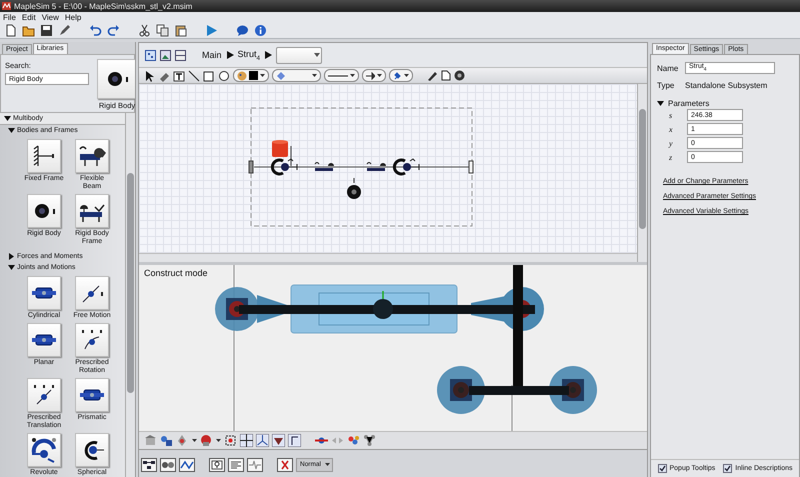  Describe the element at coordinates (666, 85) in the screenshot. I see `field-label: Type` at that location.